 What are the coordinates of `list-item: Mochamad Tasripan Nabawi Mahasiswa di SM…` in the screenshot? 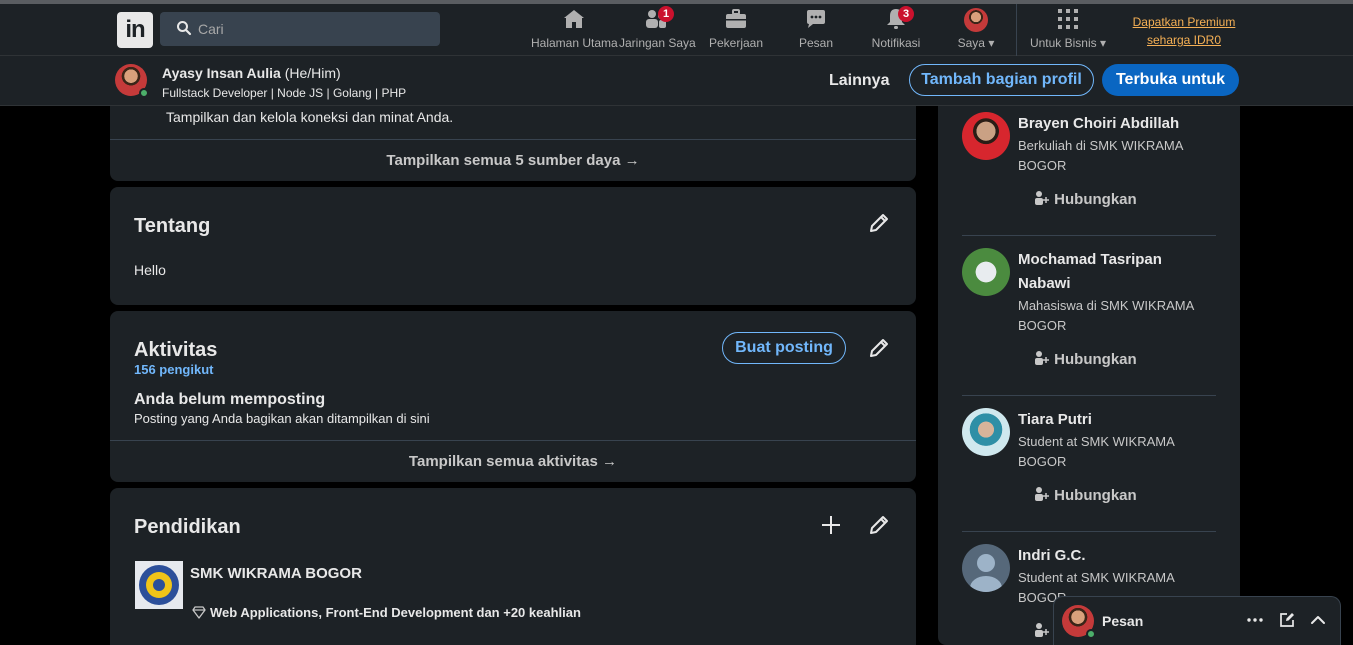 It's located at (1089, 308).